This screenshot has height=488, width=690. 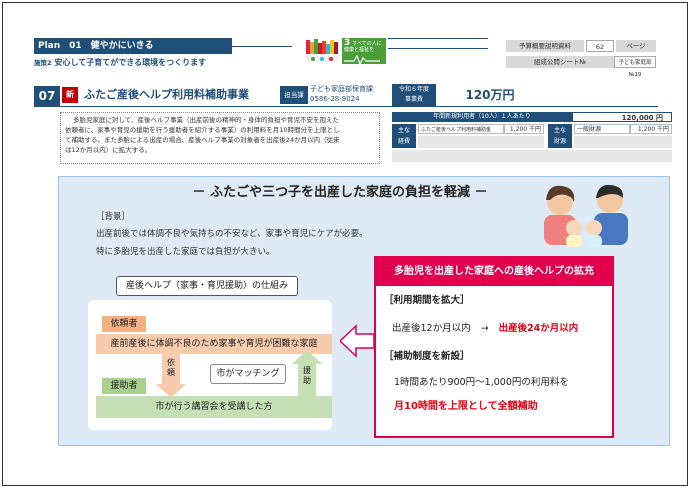 I want to click on period-arrow: →, so click(x=484, y=328).